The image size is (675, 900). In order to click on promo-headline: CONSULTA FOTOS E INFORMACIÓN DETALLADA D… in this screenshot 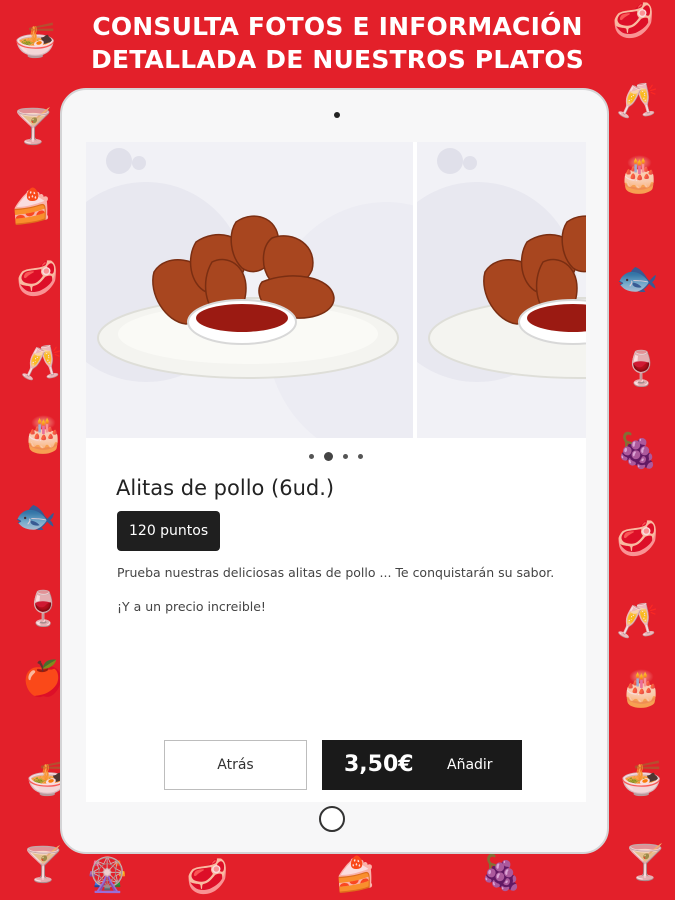, I will do `click(337, 43)`.